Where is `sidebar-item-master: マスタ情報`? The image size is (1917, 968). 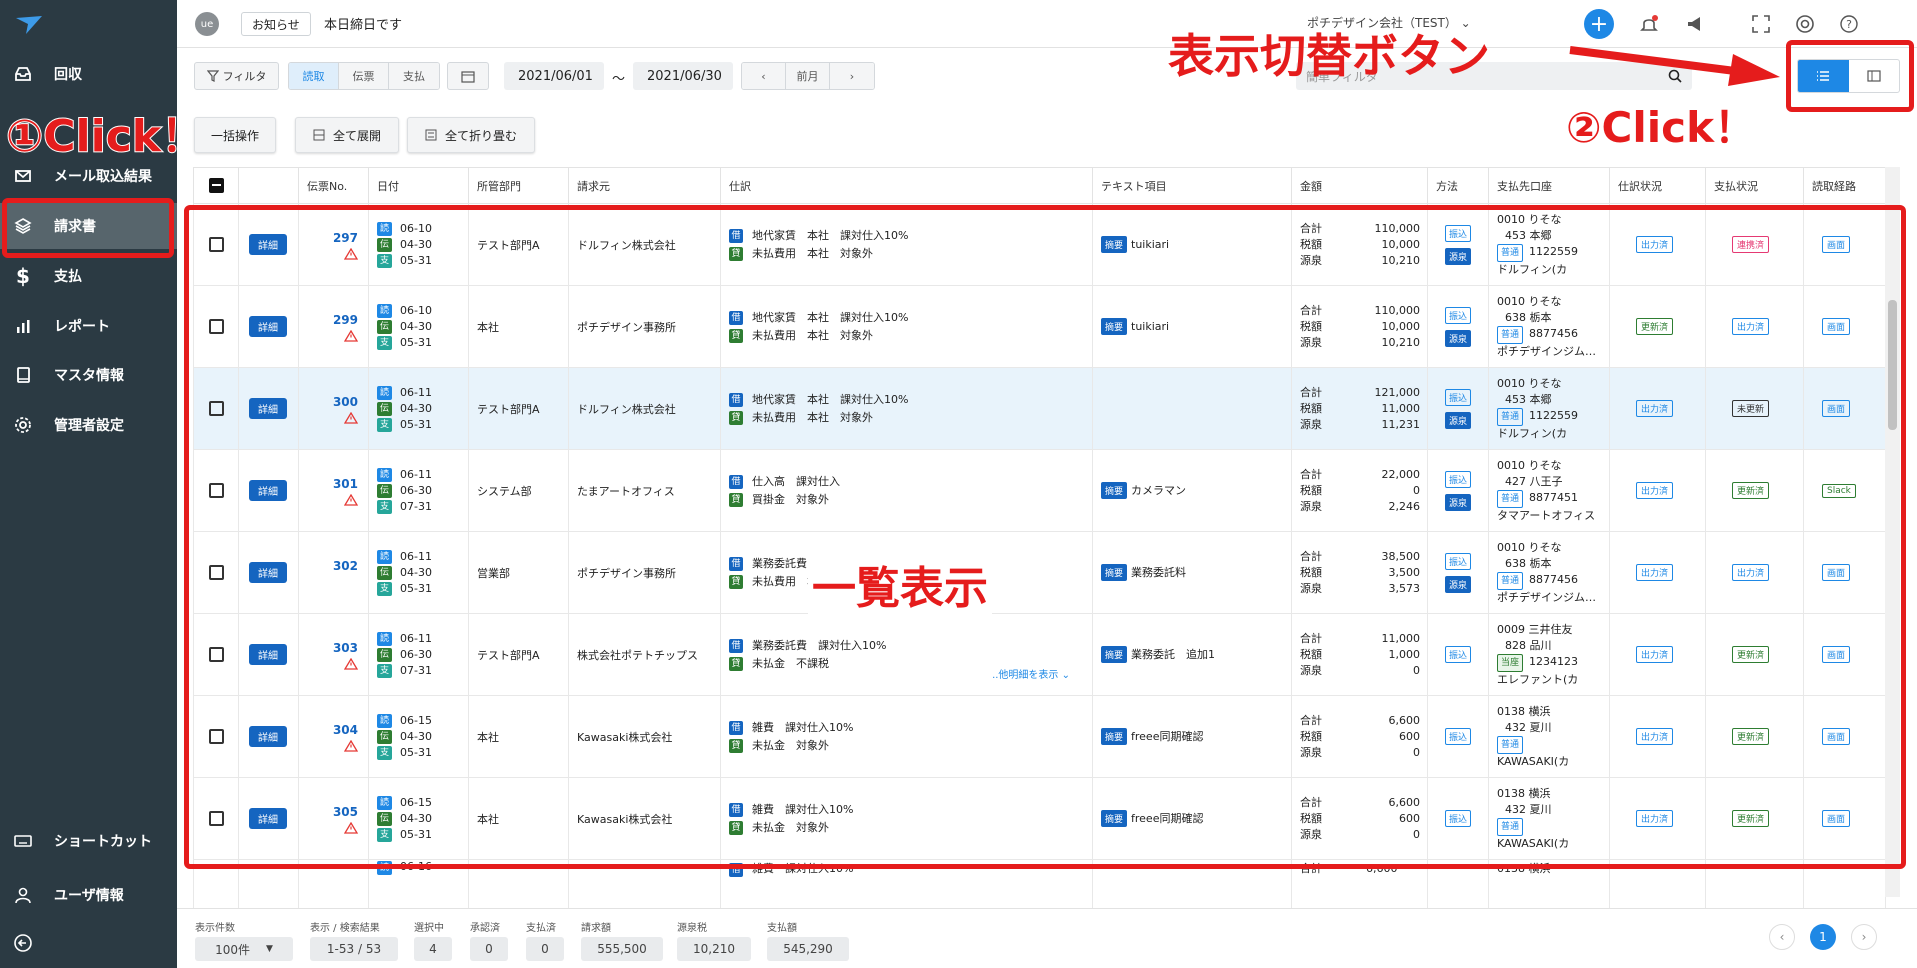 sidebar-item-master: マスタ情報 is located at coordinates (88, 375).